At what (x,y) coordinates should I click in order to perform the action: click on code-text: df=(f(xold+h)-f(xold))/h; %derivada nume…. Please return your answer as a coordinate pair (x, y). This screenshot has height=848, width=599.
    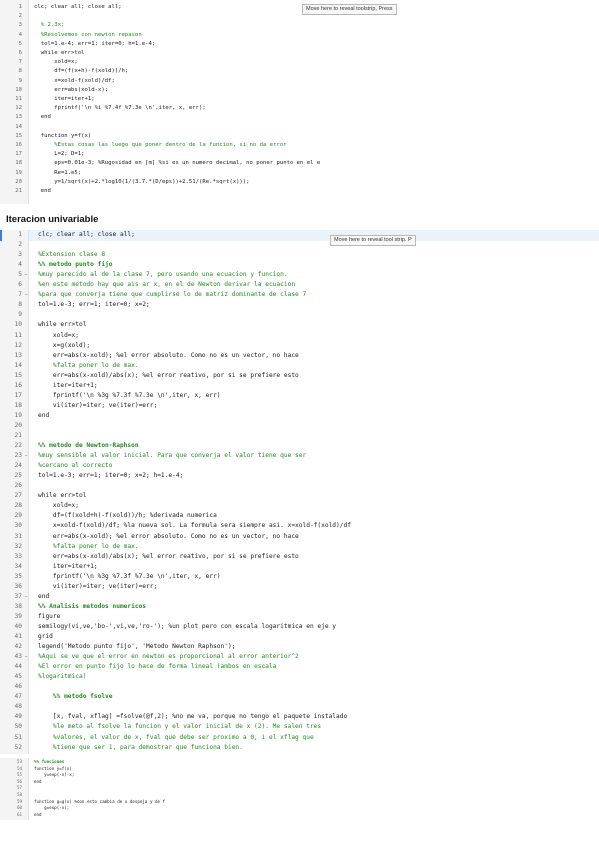
    Looking at the image, I should click on (127, 516).